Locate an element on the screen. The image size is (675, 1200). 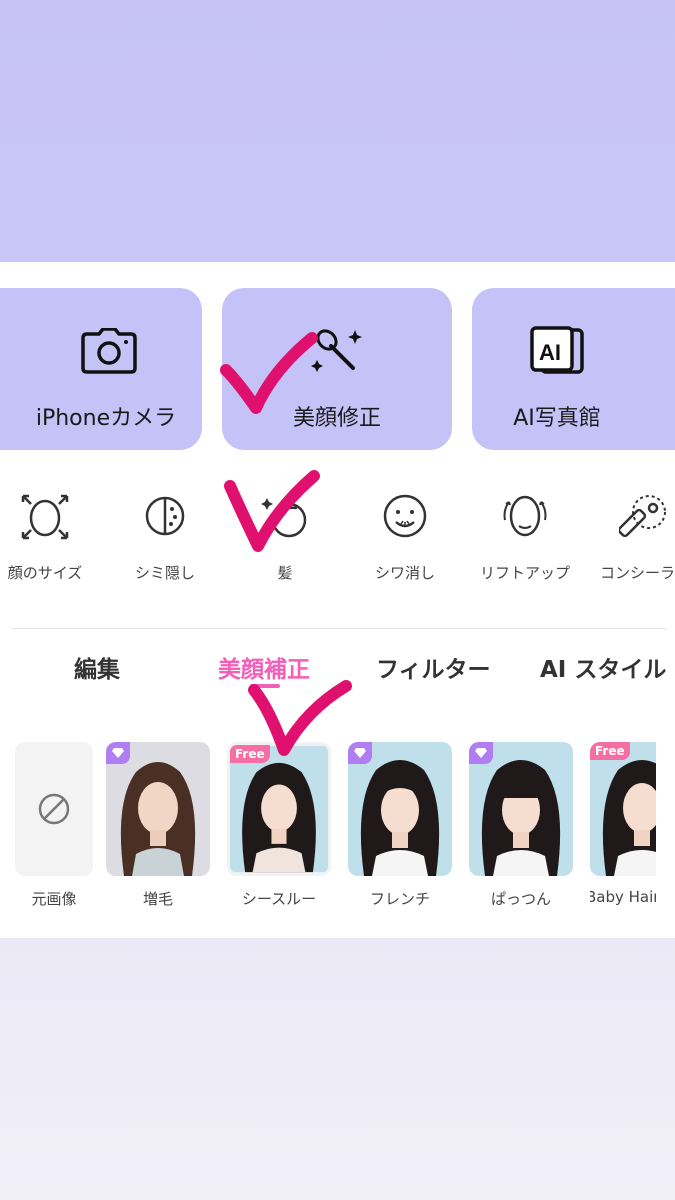
preset-label: 増毛 is located at coordinates (157, 899).